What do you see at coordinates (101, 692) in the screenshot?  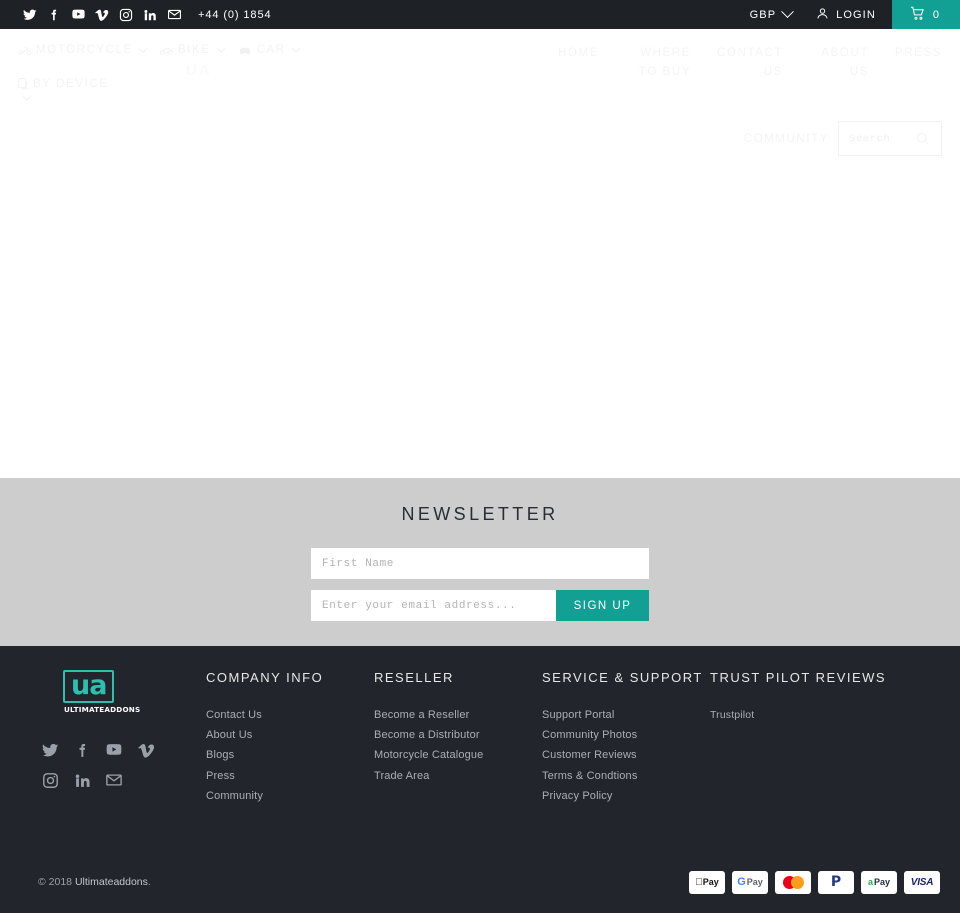 I see `footer-logo: ua ULTIMATEADDONS` at bounding box center [101, 692].